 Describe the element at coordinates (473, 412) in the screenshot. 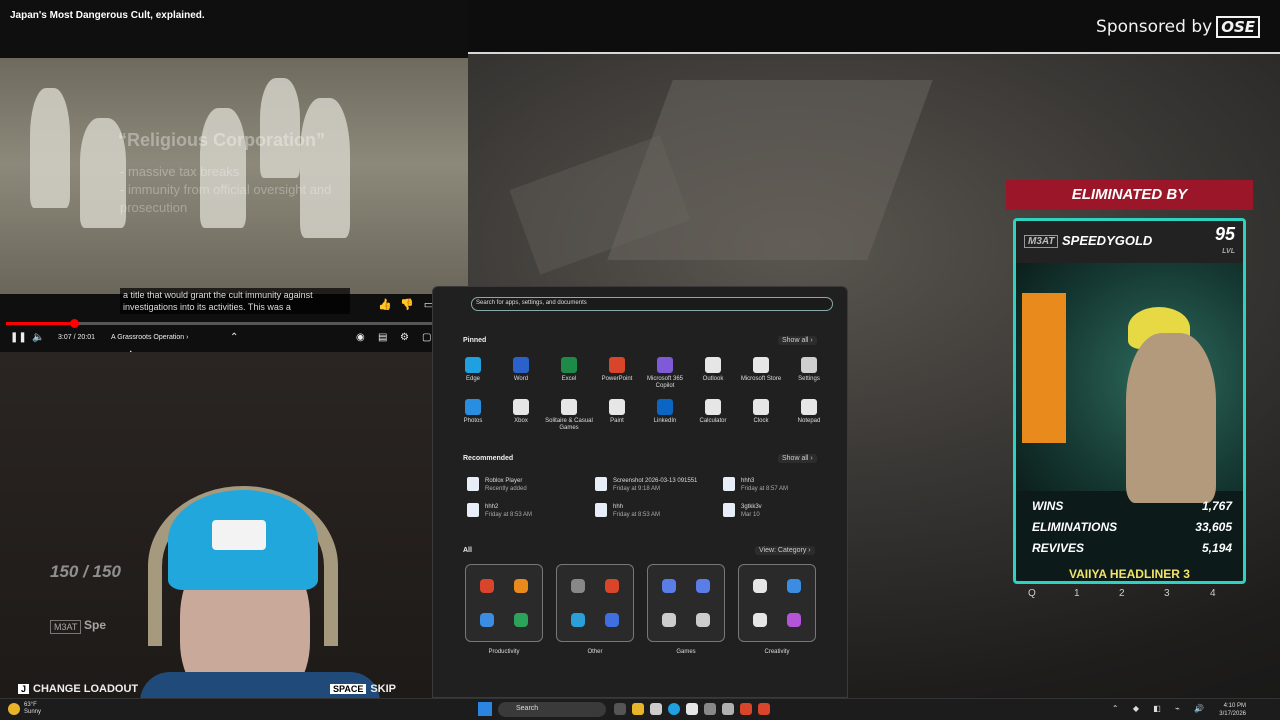

I see `pinned-app: Photos` at that location.